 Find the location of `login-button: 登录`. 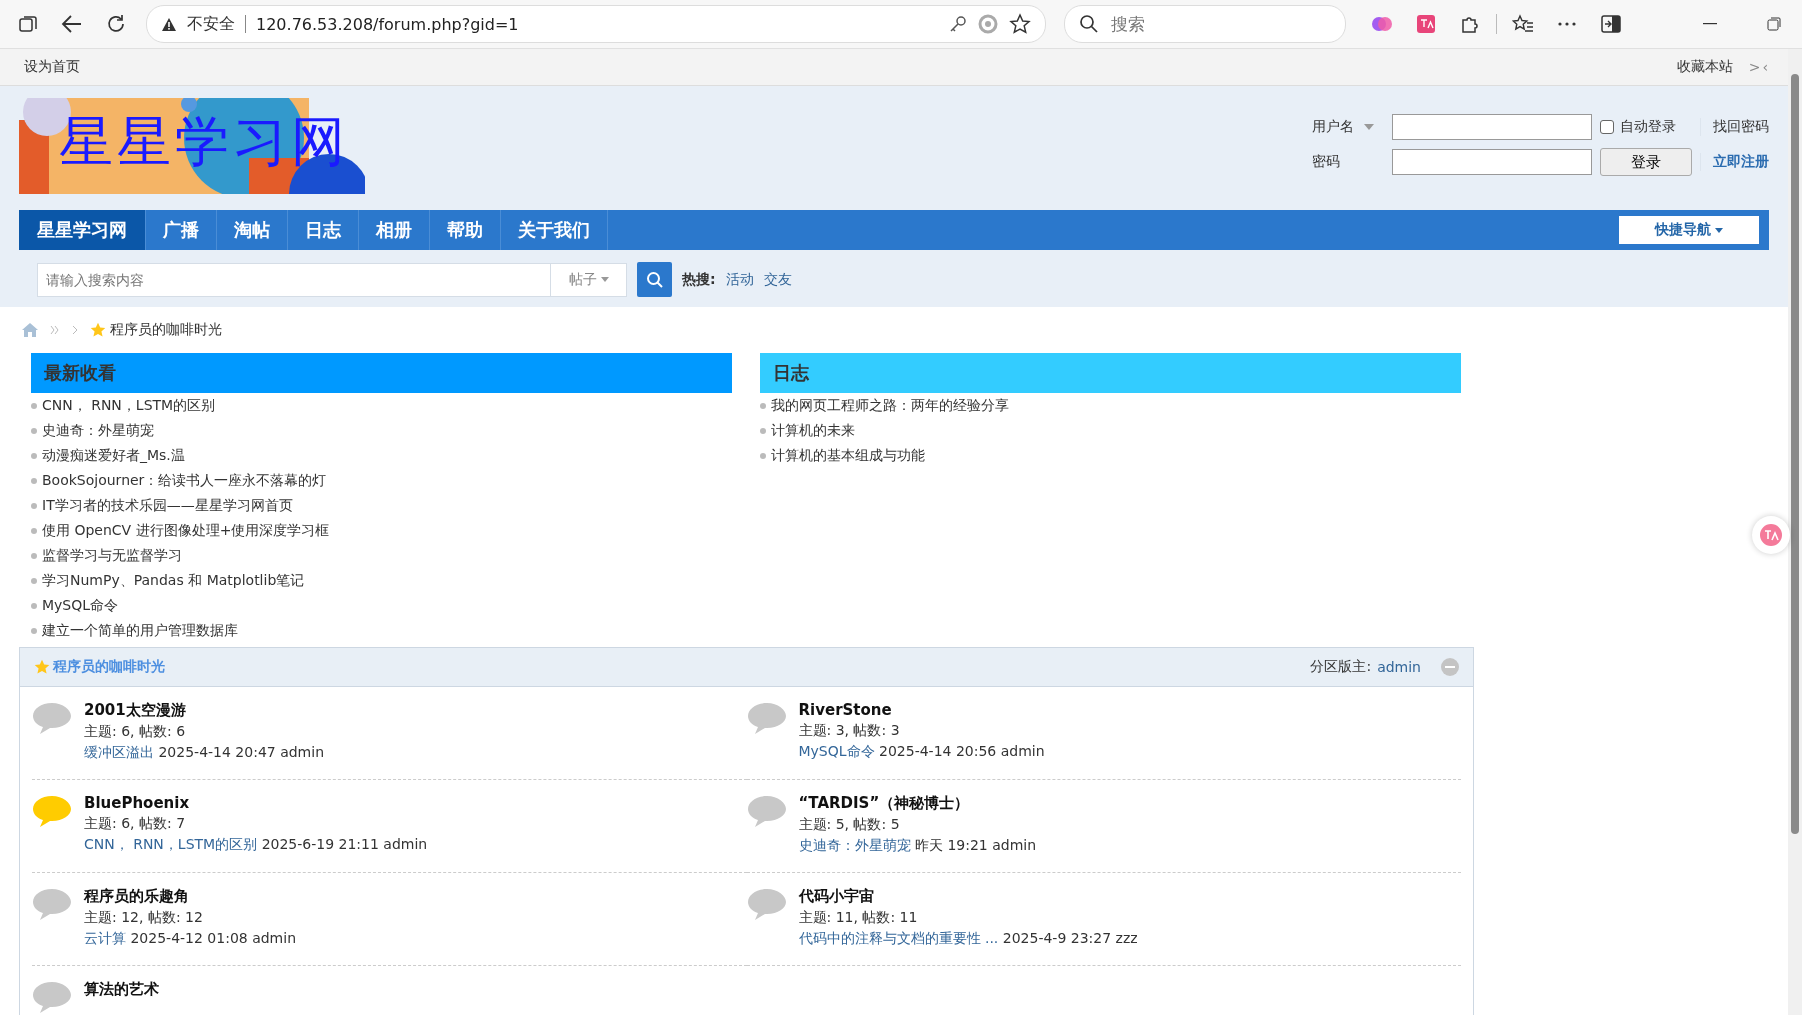

login-button: 登录 is located at coordinates (1646, 162).